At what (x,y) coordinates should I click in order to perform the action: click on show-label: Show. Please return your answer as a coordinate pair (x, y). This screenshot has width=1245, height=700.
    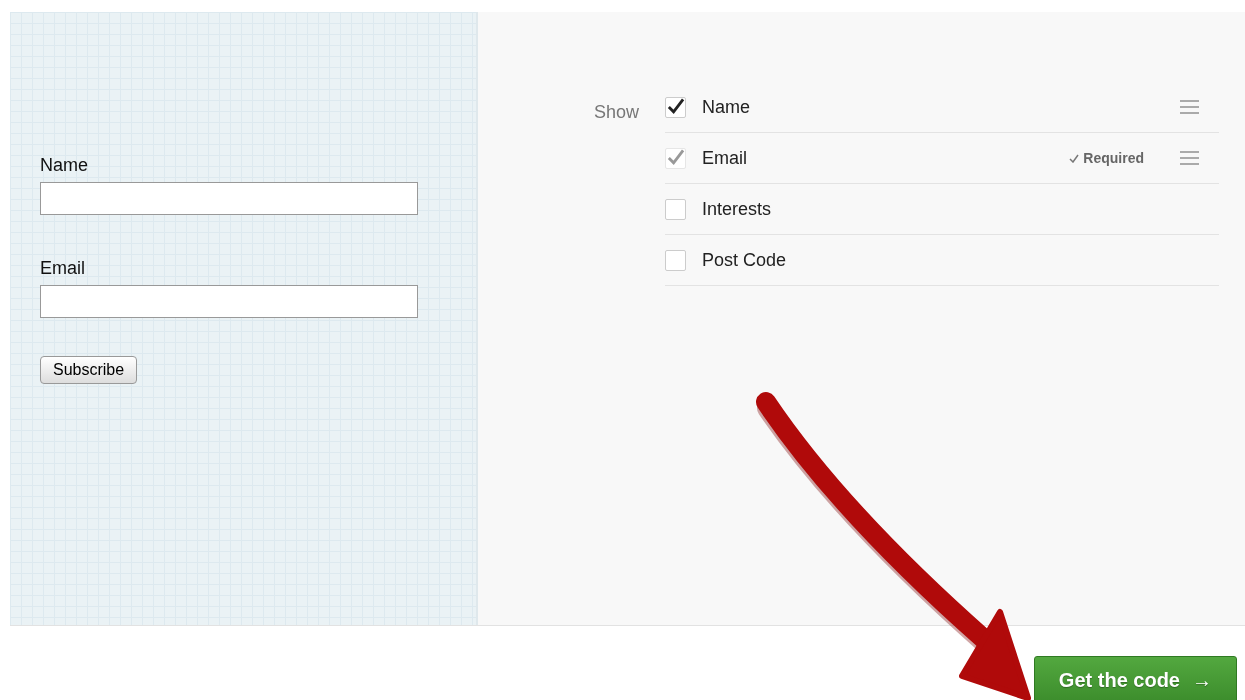
    Looking at the image, I should click on (617, 111).